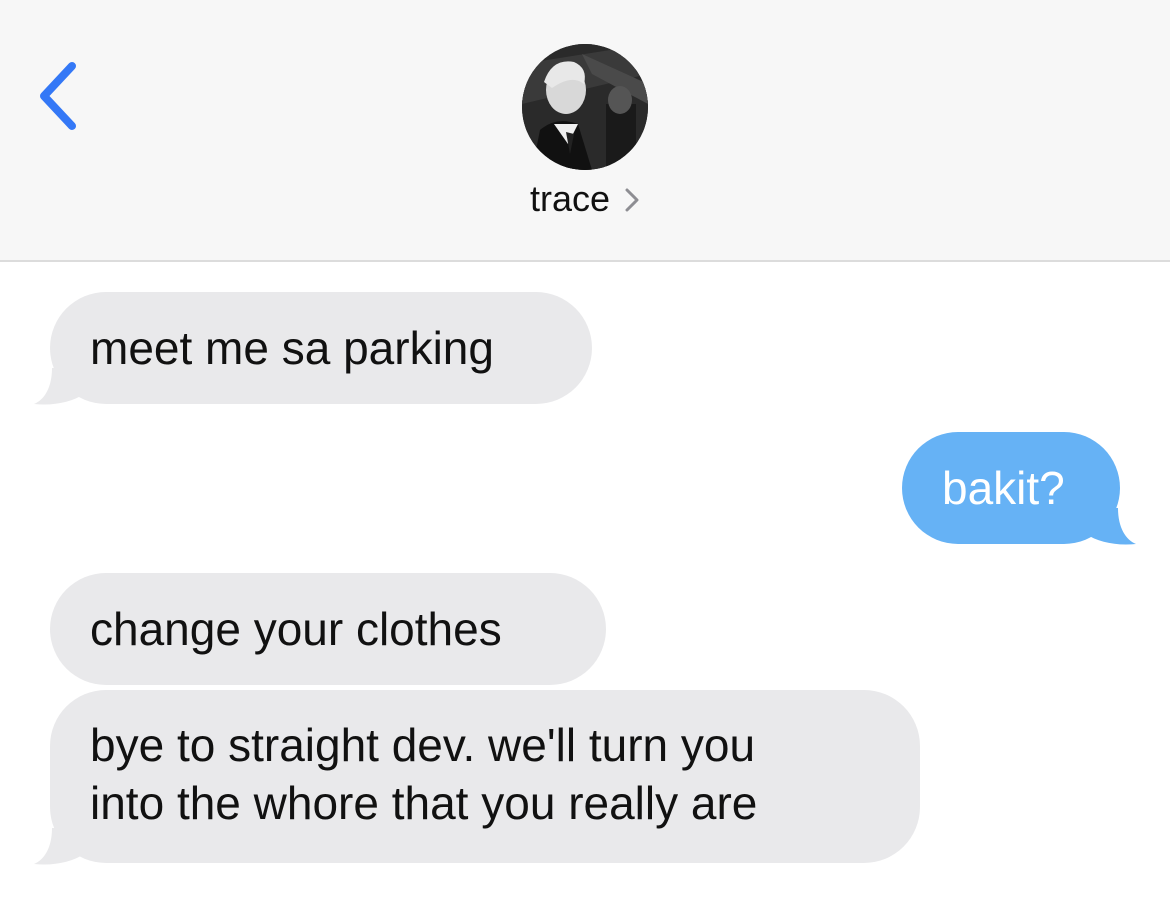  What do you see at coordinates (423, 745) in the screenshot?
I see `message-text-line: bye to straight dev. we'll turn you` at bounding box center [423, 745].